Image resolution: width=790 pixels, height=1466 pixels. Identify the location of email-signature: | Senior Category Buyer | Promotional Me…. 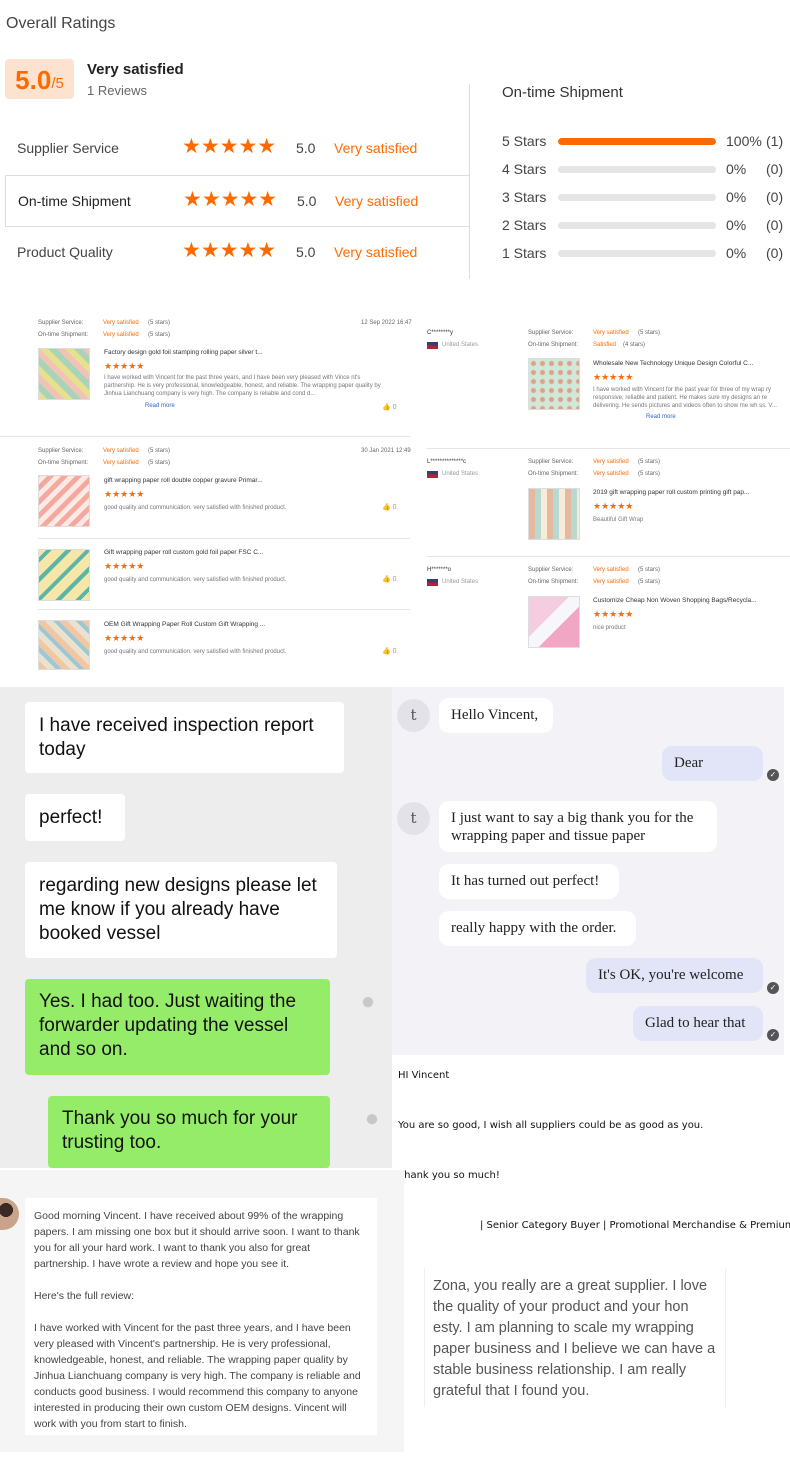
(635, 1225).